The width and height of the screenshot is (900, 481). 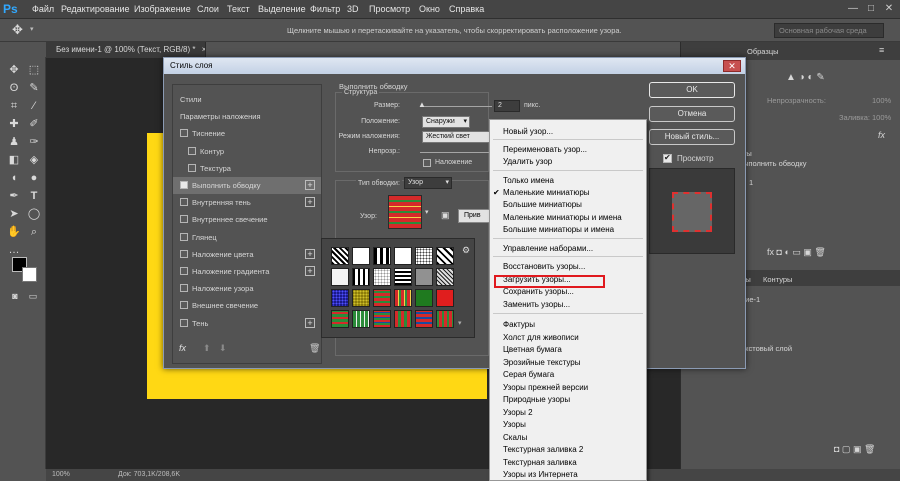 I want to click on style-row: Контур, so click(x=247, y=151).